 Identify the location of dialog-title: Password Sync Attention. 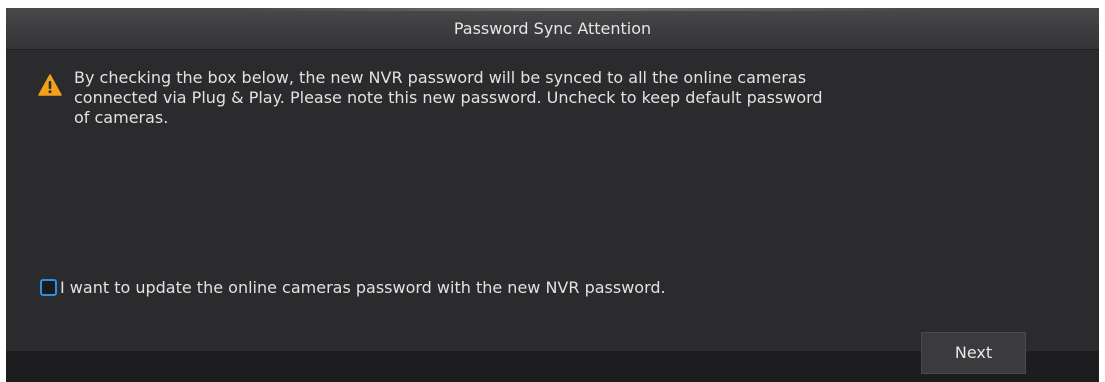
(552, 28).